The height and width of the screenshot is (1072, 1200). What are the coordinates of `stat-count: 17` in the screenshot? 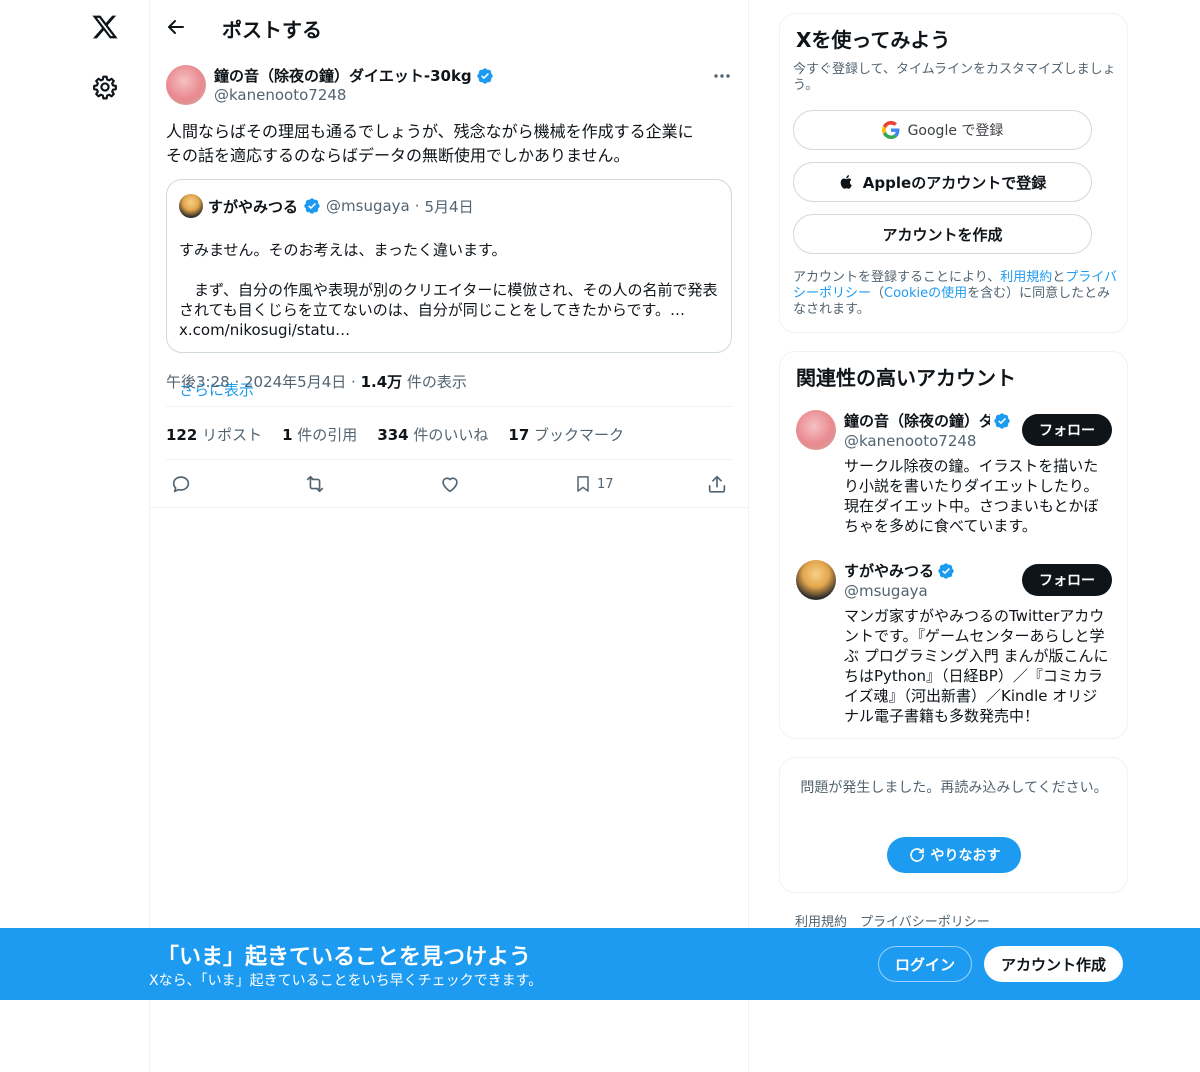 It's located at (519, 435).